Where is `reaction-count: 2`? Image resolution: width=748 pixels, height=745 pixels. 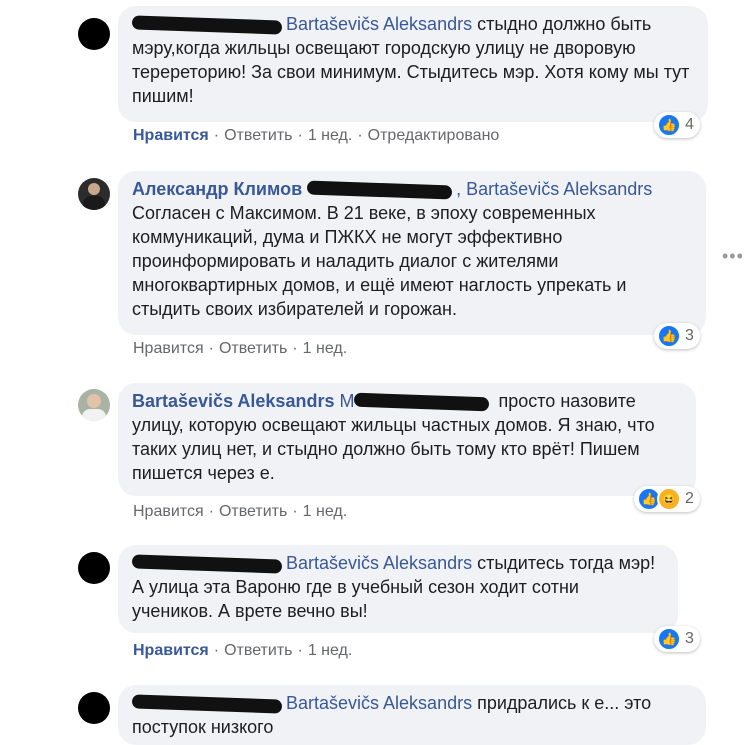 reaction-count: 2 is located at coordinates (689, 498).